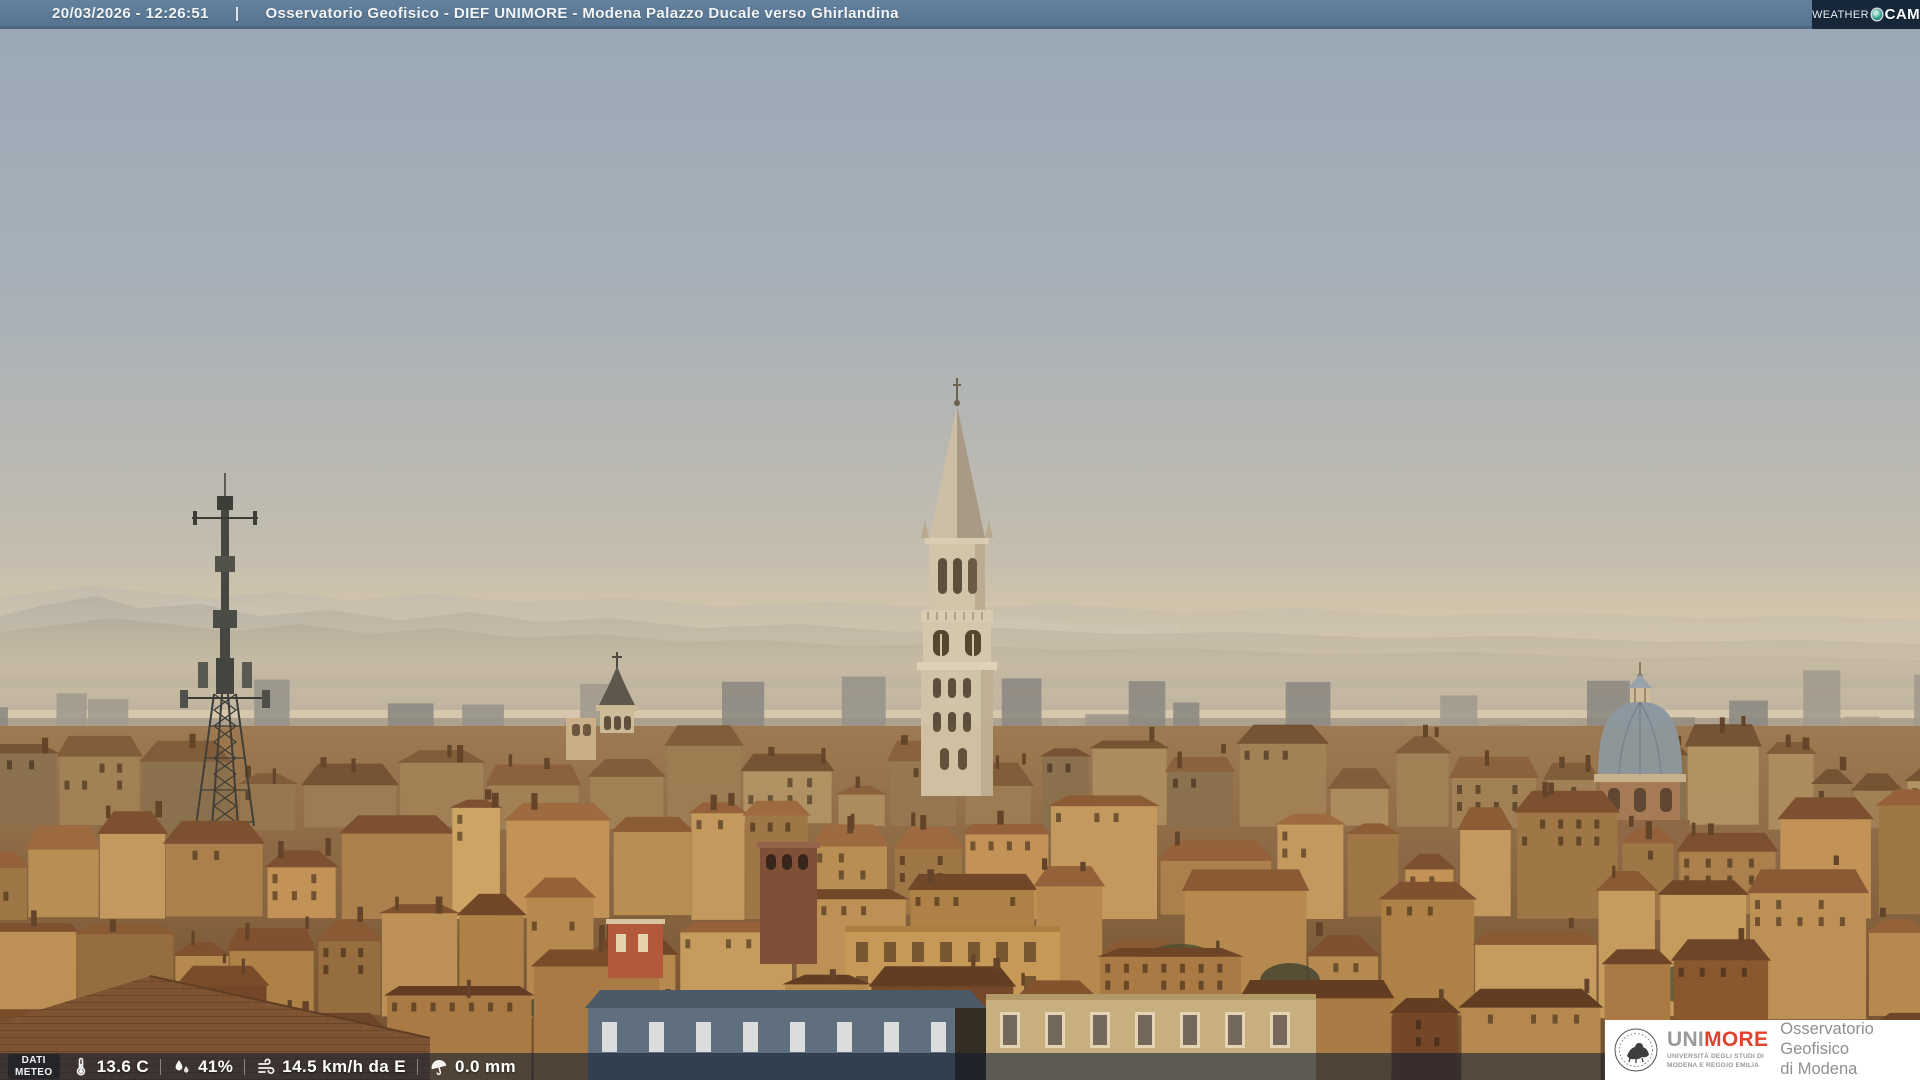  I want to click on rain-value: 0.0 mm, so click(486, 1066).